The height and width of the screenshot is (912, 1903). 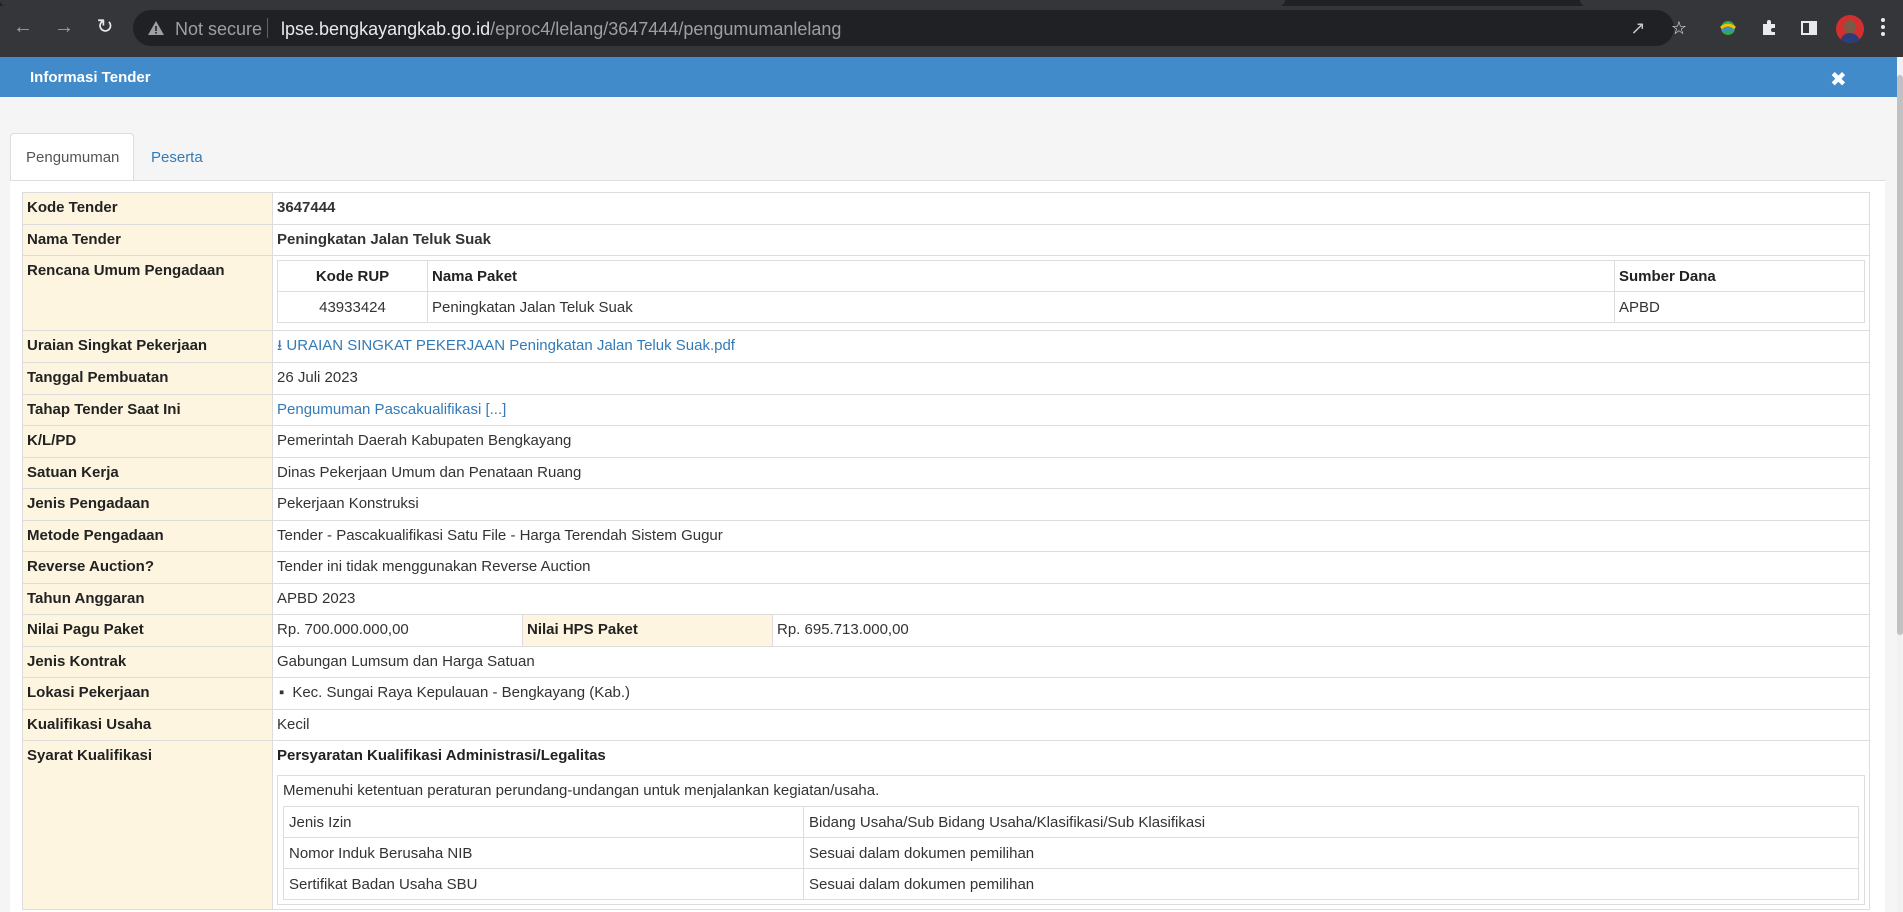 I want to click on row-label: K/L/PD, so click(x=147, y=441).